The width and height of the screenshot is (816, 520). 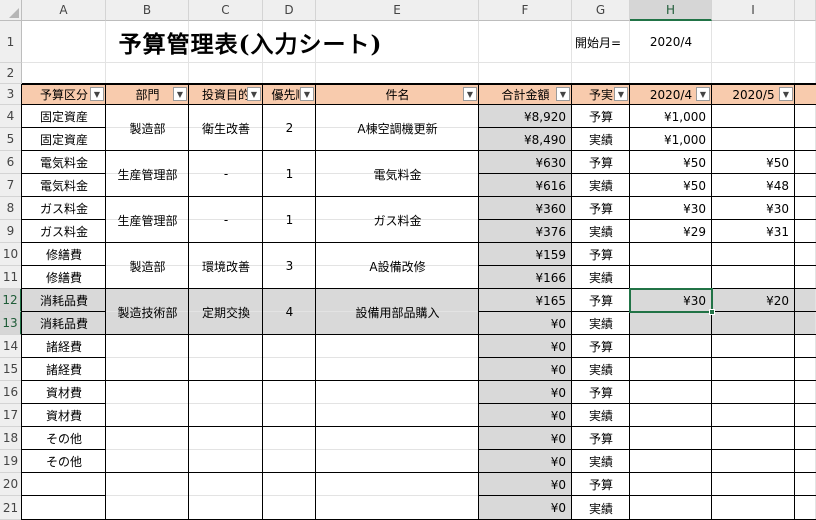 I want to click on category-cell: 修繕費, so click(x=64, y=254).